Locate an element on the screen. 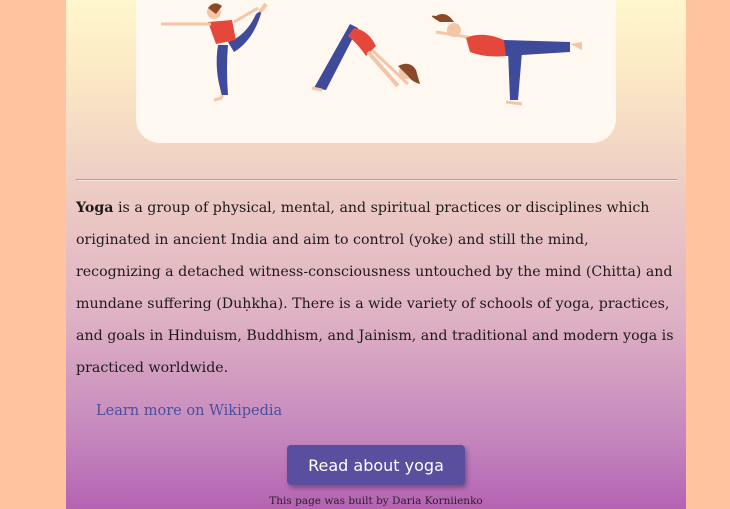 This screenshot has height=509, width=730. yoga-poses-illustration is located at coordinates (371, 54).